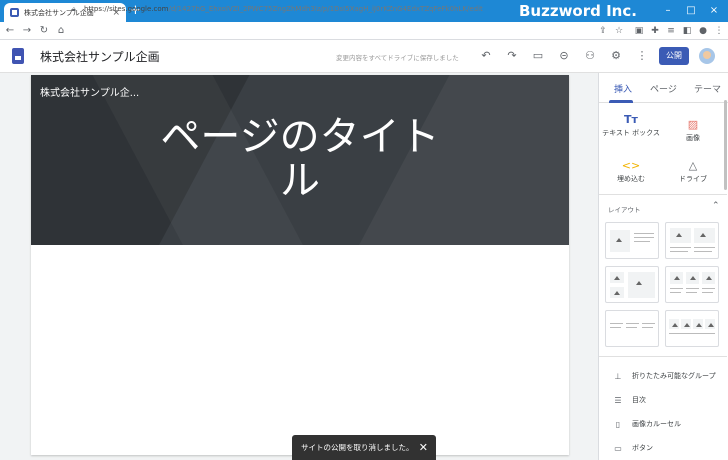 Image resolution: width=728 pixels, height=460 pixels. What do you see at coordinates (693, 138) in the screenshot?
I see `insert-item-label: 画像` at bounding box center [693, 138].